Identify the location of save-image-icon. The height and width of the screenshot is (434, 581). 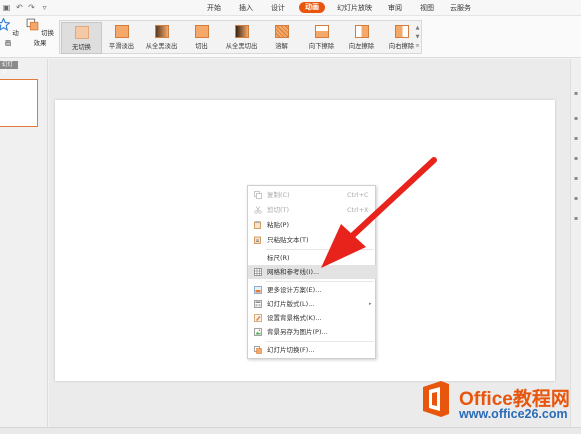
(258, 332).